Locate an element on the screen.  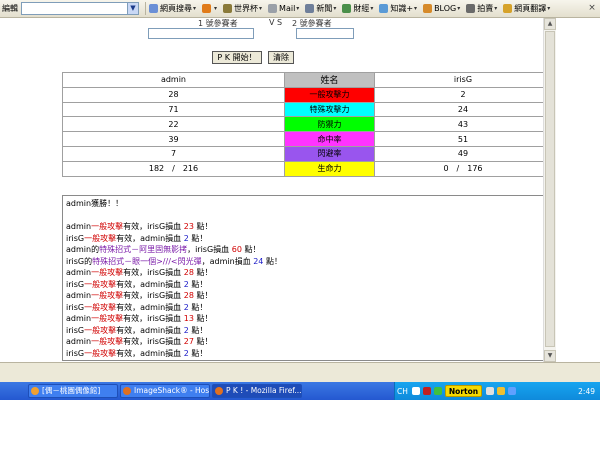
log-segment: 有效，irisG損血 is located at coordinates (153, 295).